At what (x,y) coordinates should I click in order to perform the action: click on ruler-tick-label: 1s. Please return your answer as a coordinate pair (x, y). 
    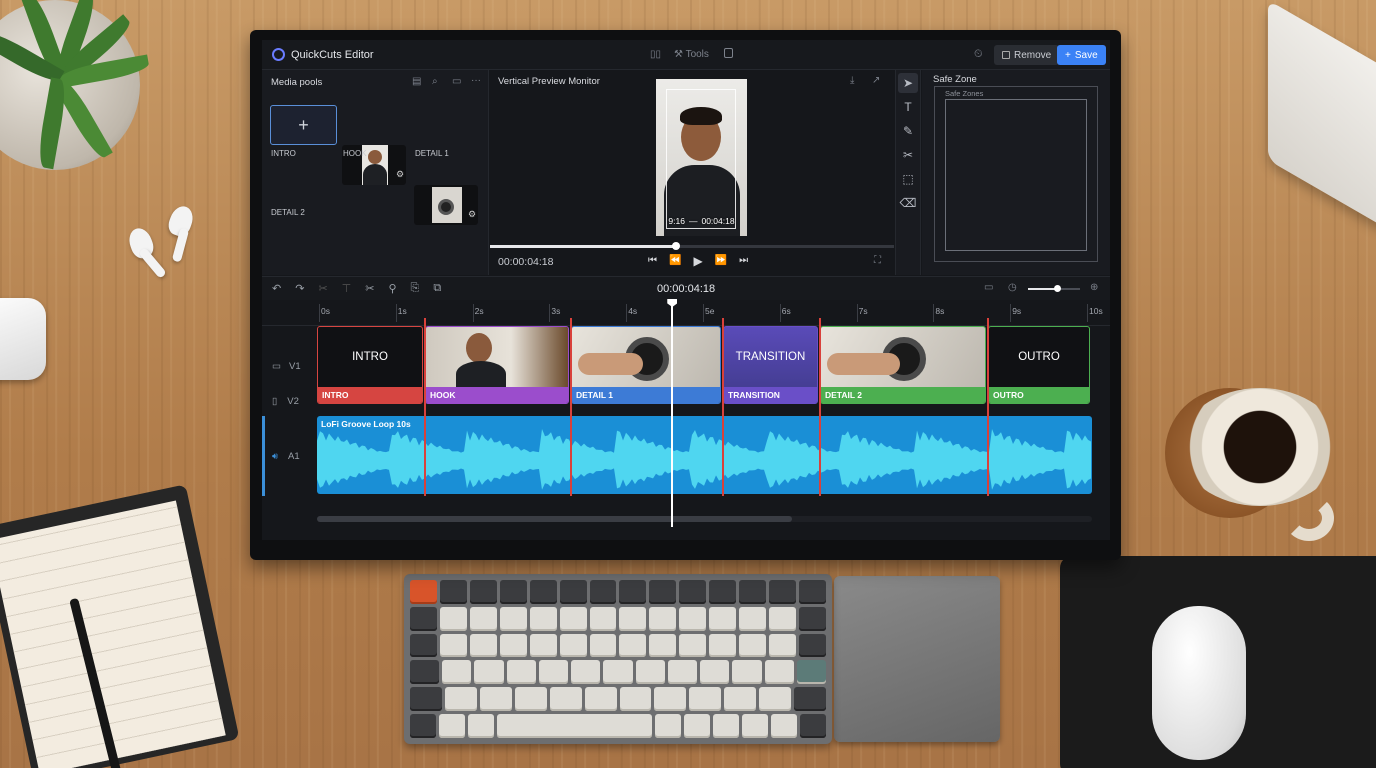
    Looking at the image, I should click on (402, 311).